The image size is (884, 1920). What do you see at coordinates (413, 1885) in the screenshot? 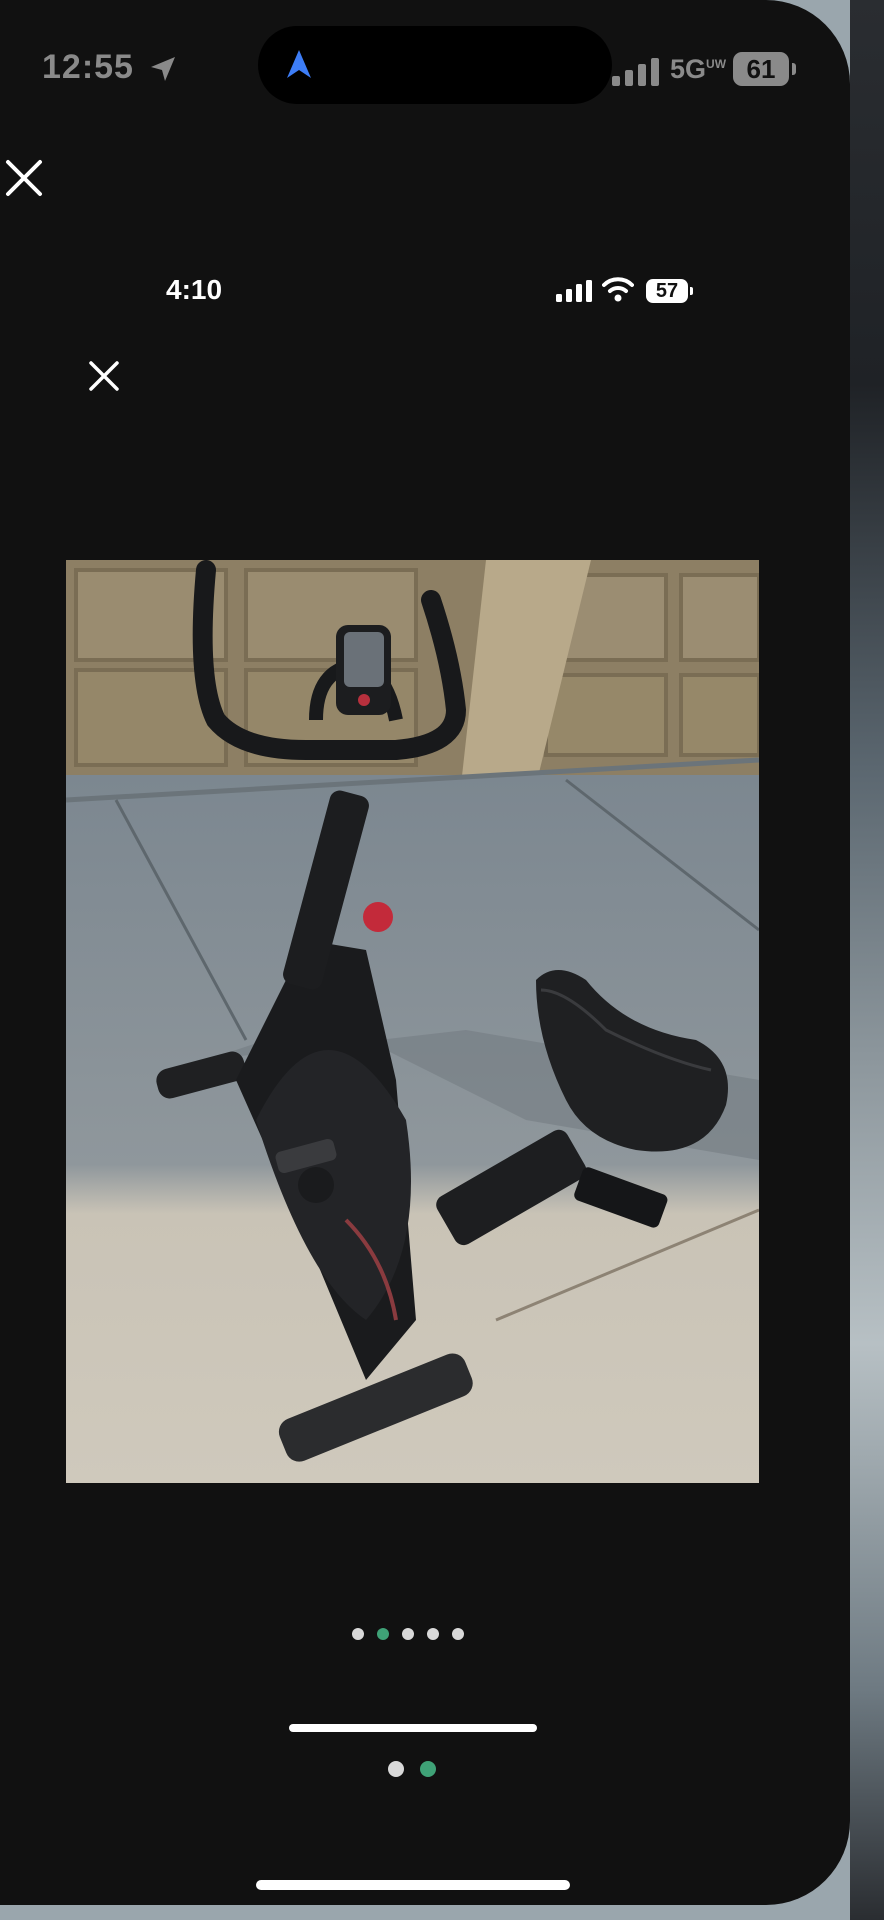
I see `home-indicator` at bounding box center [413, 1885].